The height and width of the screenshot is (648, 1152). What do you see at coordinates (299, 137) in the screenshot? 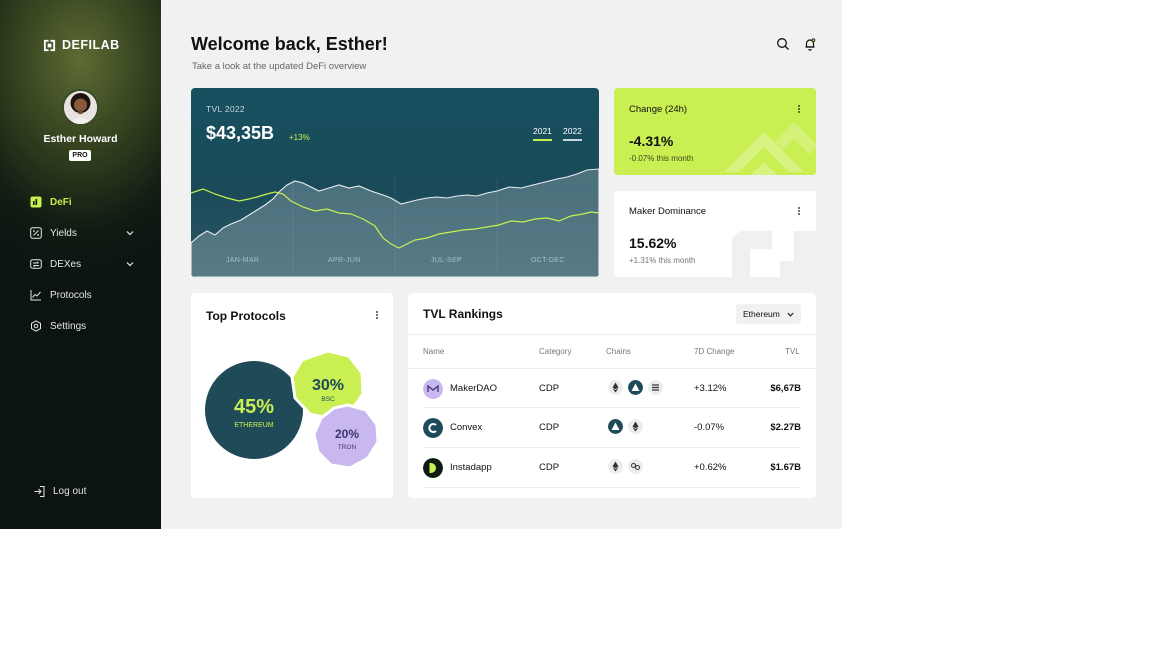
I see `tvl-change: +13%` at bounding box center [299, 137].